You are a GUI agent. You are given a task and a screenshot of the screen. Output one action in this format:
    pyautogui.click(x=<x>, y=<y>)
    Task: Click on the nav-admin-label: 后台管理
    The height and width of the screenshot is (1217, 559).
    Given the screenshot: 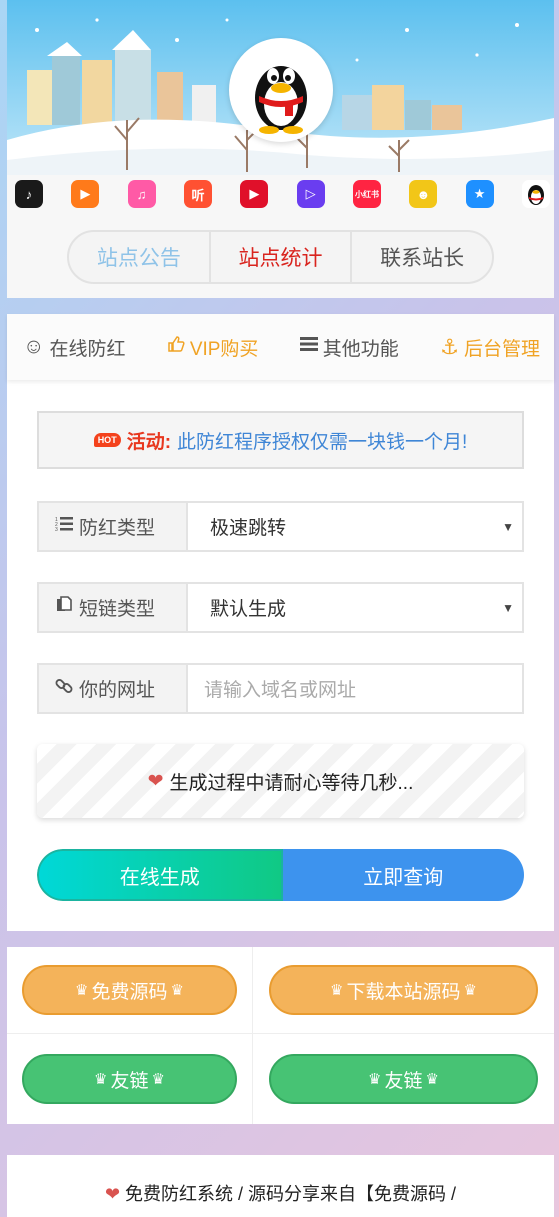 What is the action you would take?
    pyautogui.click(x=501, y=349)
    